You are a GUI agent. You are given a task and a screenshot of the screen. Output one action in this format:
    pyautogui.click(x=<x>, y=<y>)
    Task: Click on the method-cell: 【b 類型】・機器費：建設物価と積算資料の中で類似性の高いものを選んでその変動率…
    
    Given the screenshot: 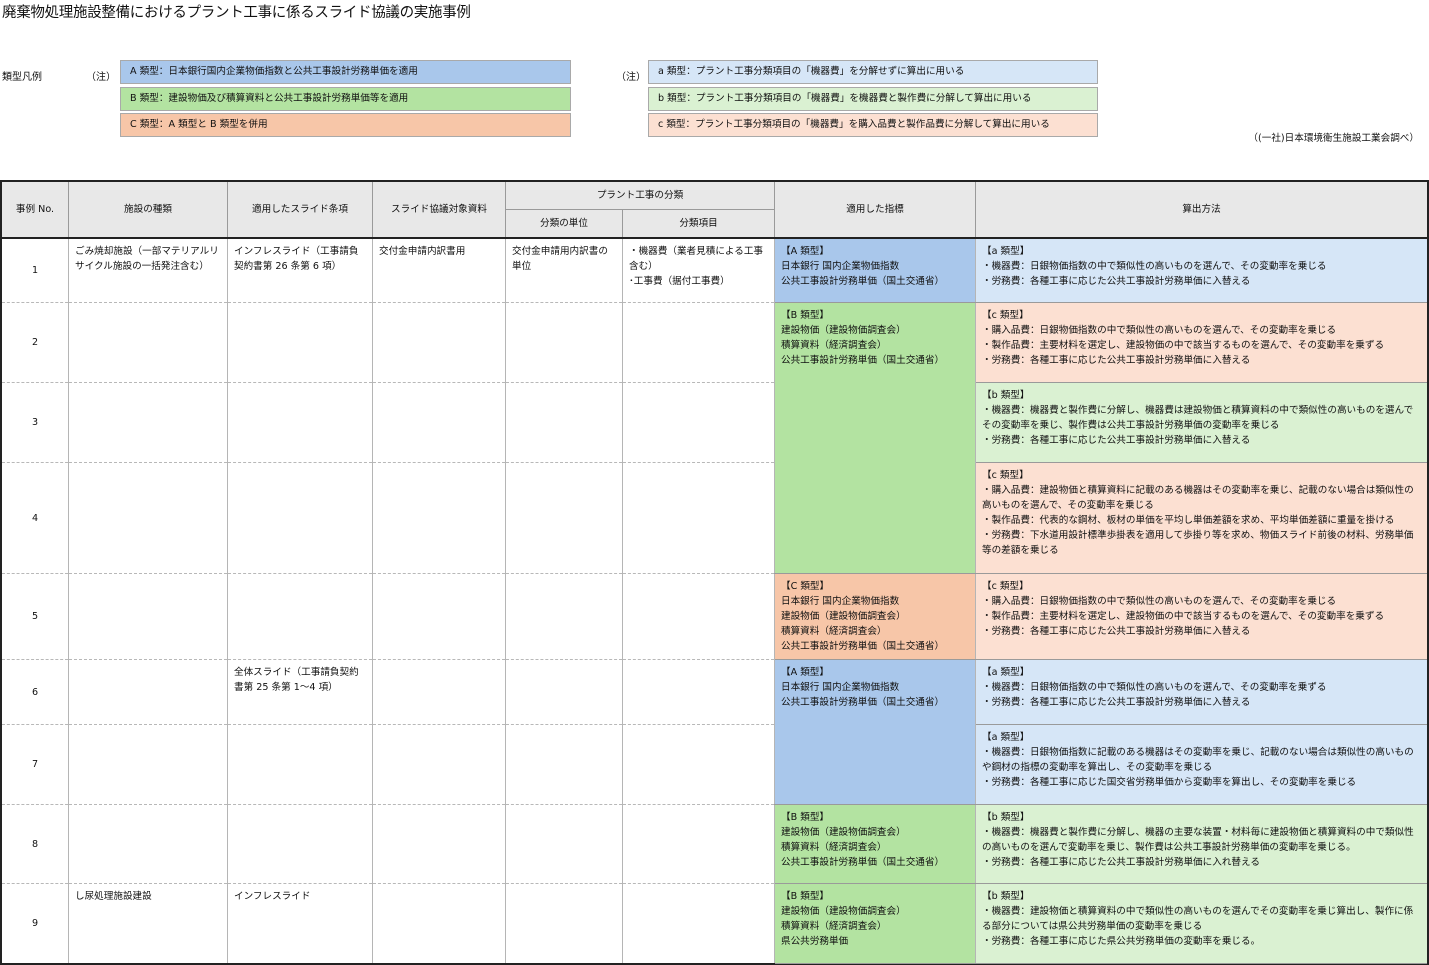 What is the action you would take?
    pyautogui.click(x=1201, y=923)
    